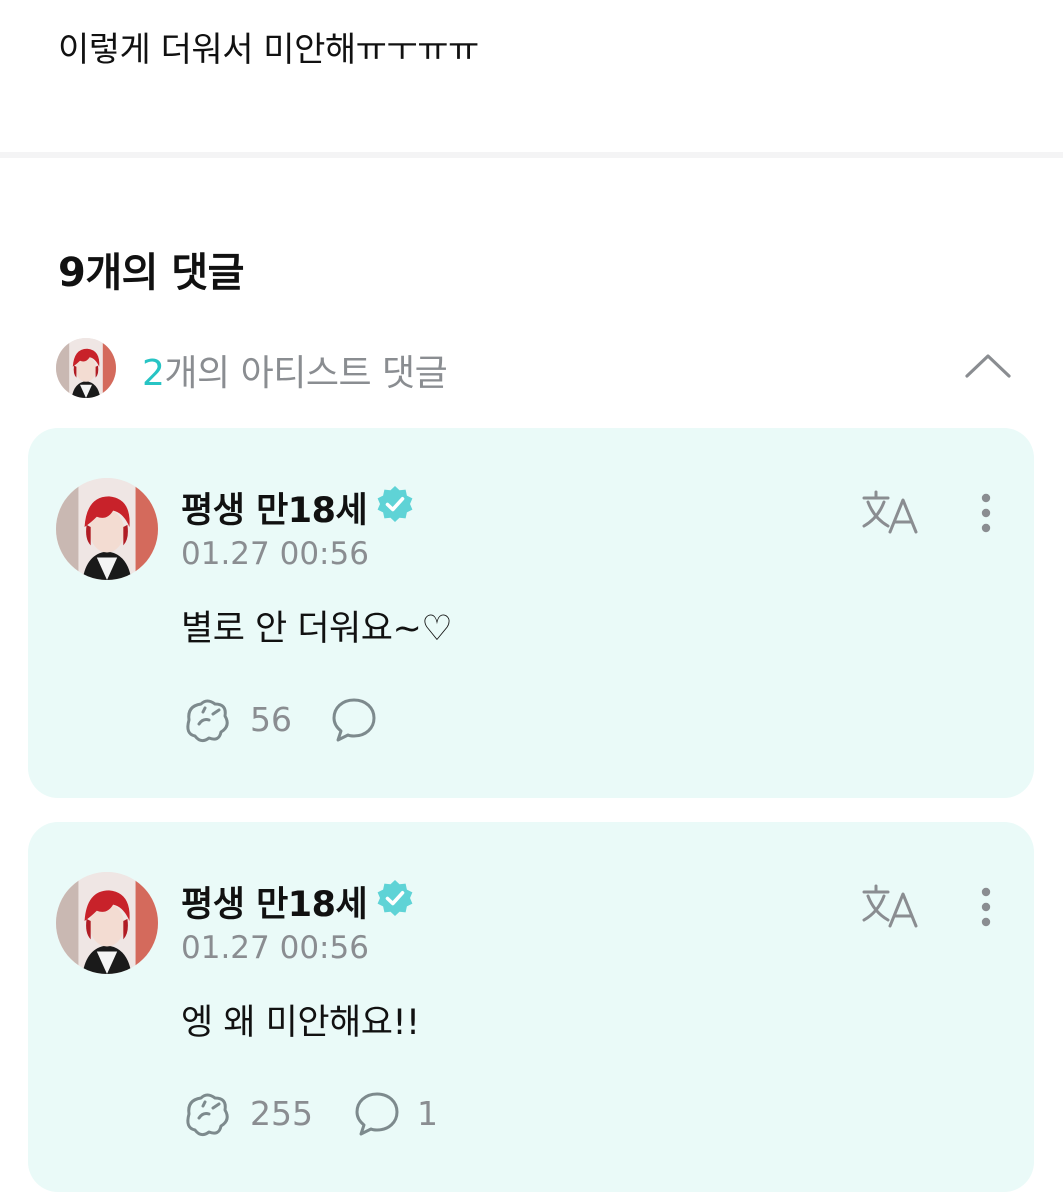  I want to click on artist-comment-count: 2, so click(153, 373).